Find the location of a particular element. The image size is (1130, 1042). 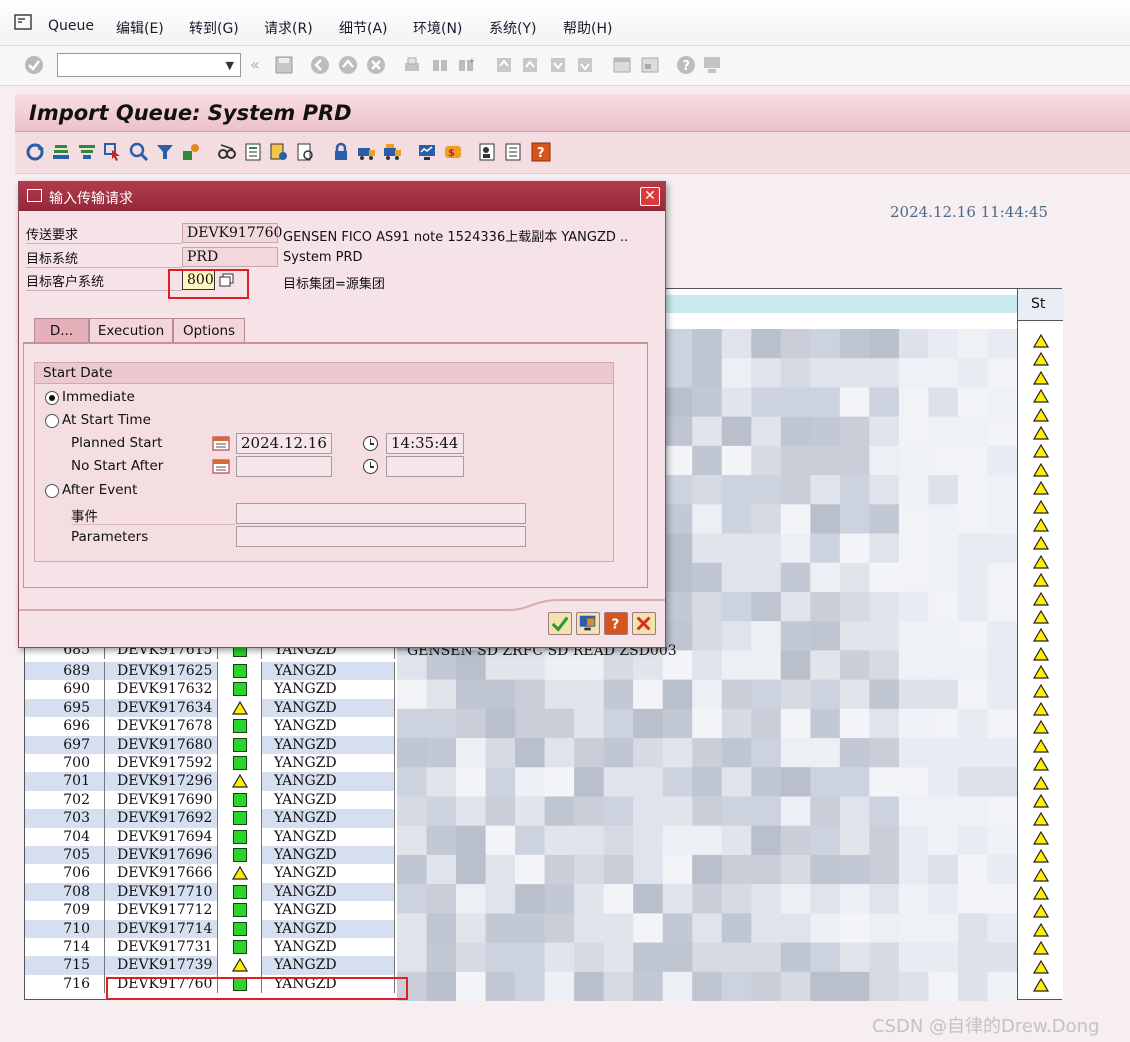

save-icon is located at coordinates (284, 65).